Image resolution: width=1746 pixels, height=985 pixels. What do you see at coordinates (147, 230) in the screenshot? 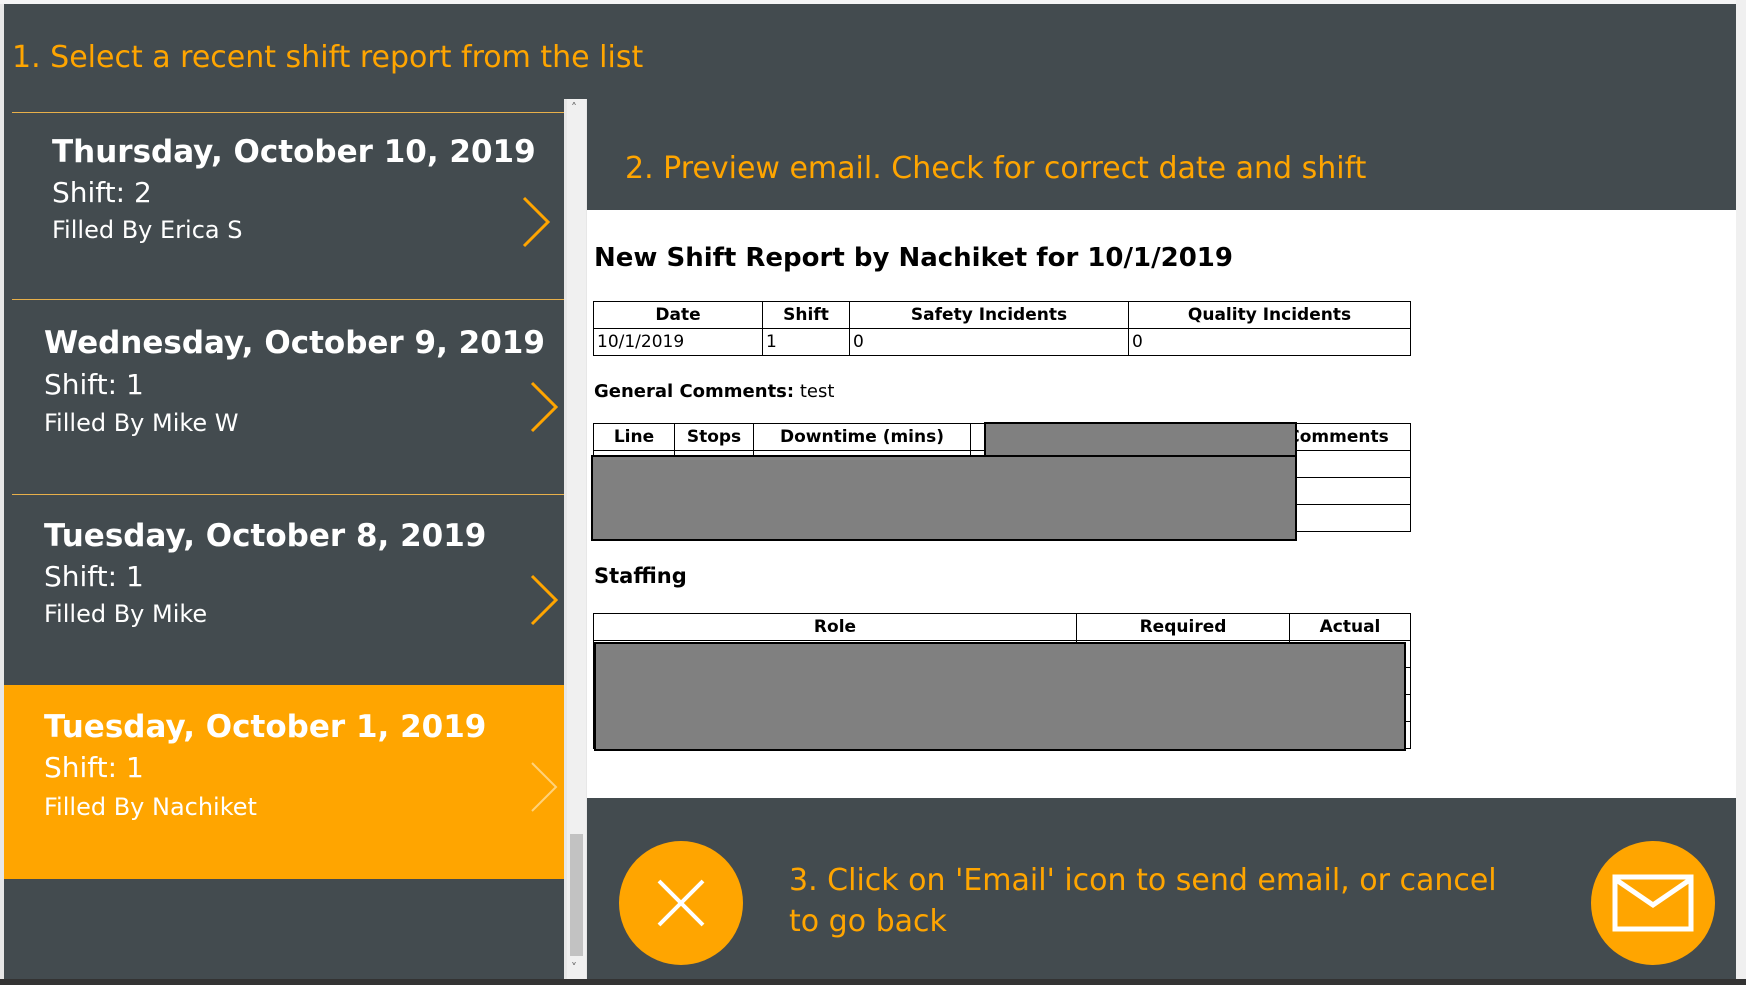
I see `report-filled-by: Filled By Erica S` at bounding box center [147, 230].